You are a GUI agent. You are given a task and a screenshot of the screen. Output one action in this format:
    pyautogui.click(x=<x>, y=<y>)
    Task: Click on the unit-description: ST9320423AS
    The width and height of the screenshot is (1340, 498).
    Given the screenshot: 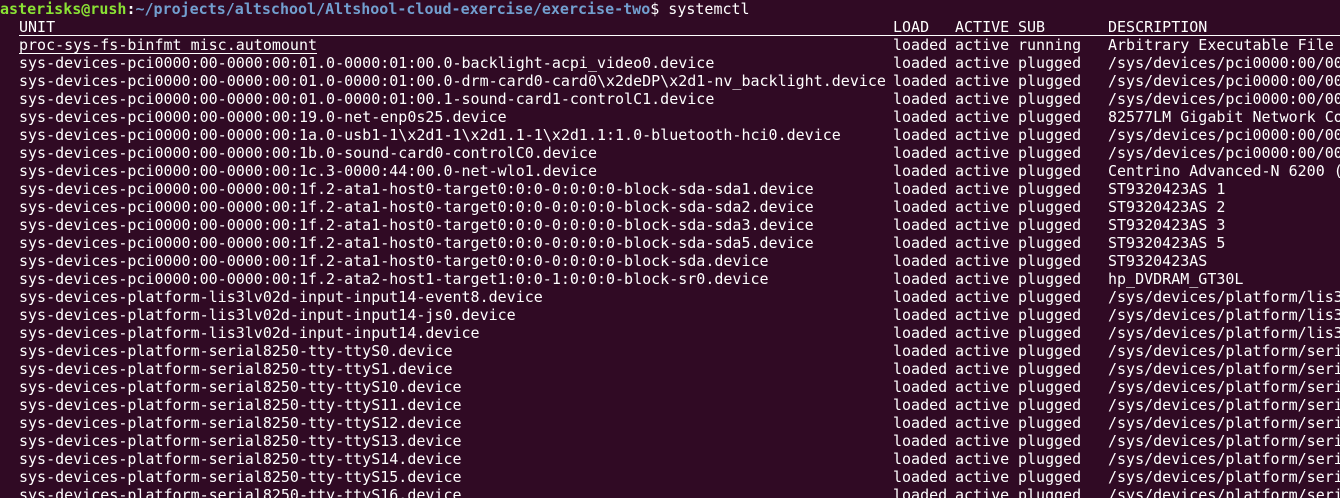 What is the action you would take?
    pyautogui.click(x=1158, y=261)
    